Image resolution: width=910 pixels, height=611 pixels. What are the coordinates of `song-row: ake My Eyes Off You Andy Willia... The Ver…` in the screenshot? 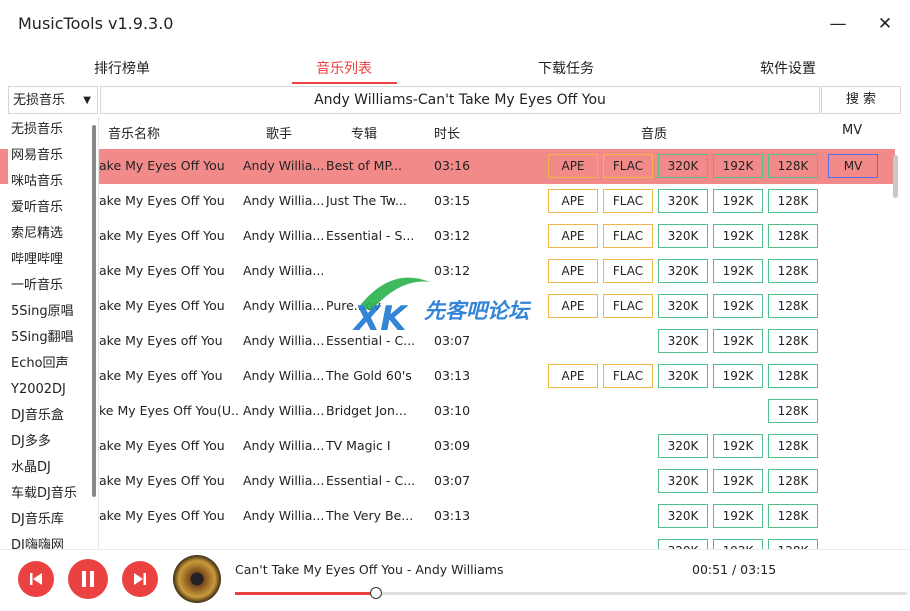 It's located at (447, 516).